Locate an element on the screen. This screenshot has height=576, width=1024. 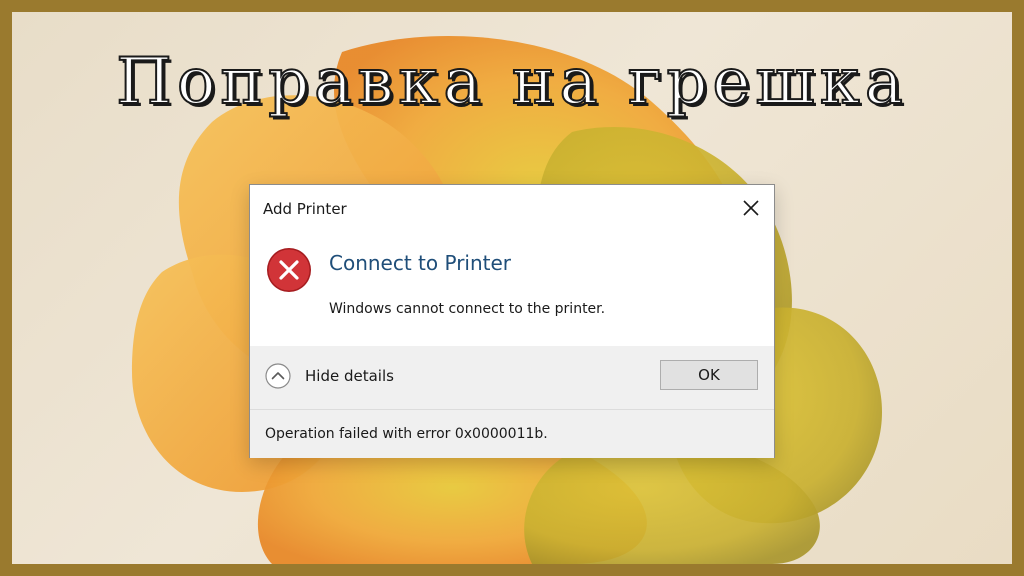
footer-divider is located at coordinates (512, 409).